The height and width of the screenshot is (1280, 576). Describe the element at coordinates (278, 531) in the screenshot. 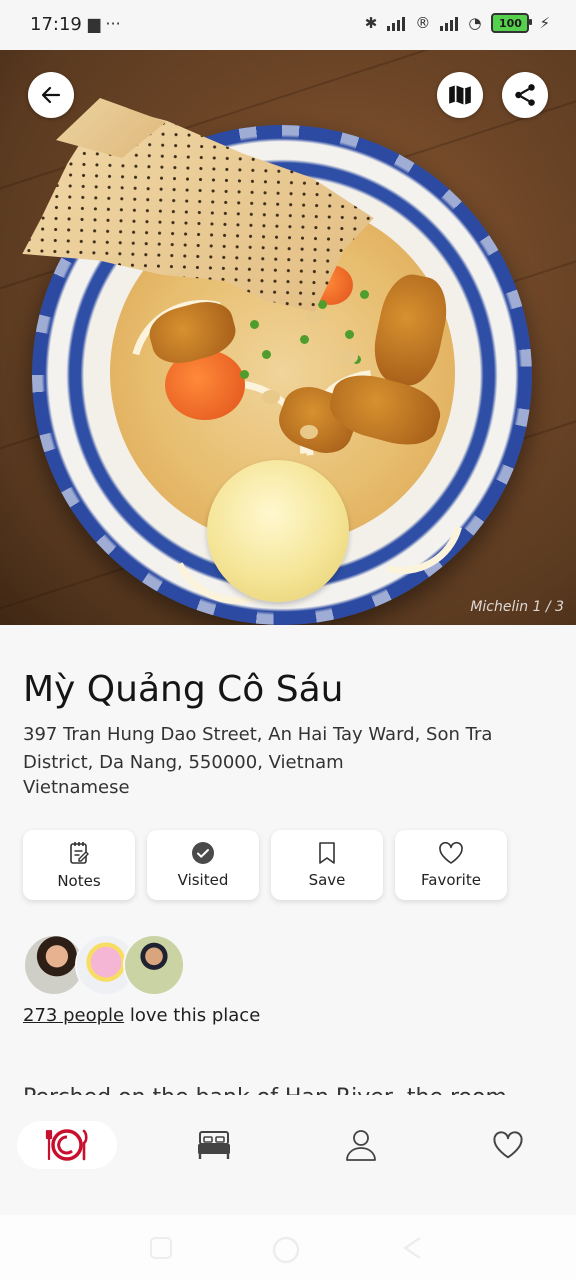

I see `egg-illustration` at that location.